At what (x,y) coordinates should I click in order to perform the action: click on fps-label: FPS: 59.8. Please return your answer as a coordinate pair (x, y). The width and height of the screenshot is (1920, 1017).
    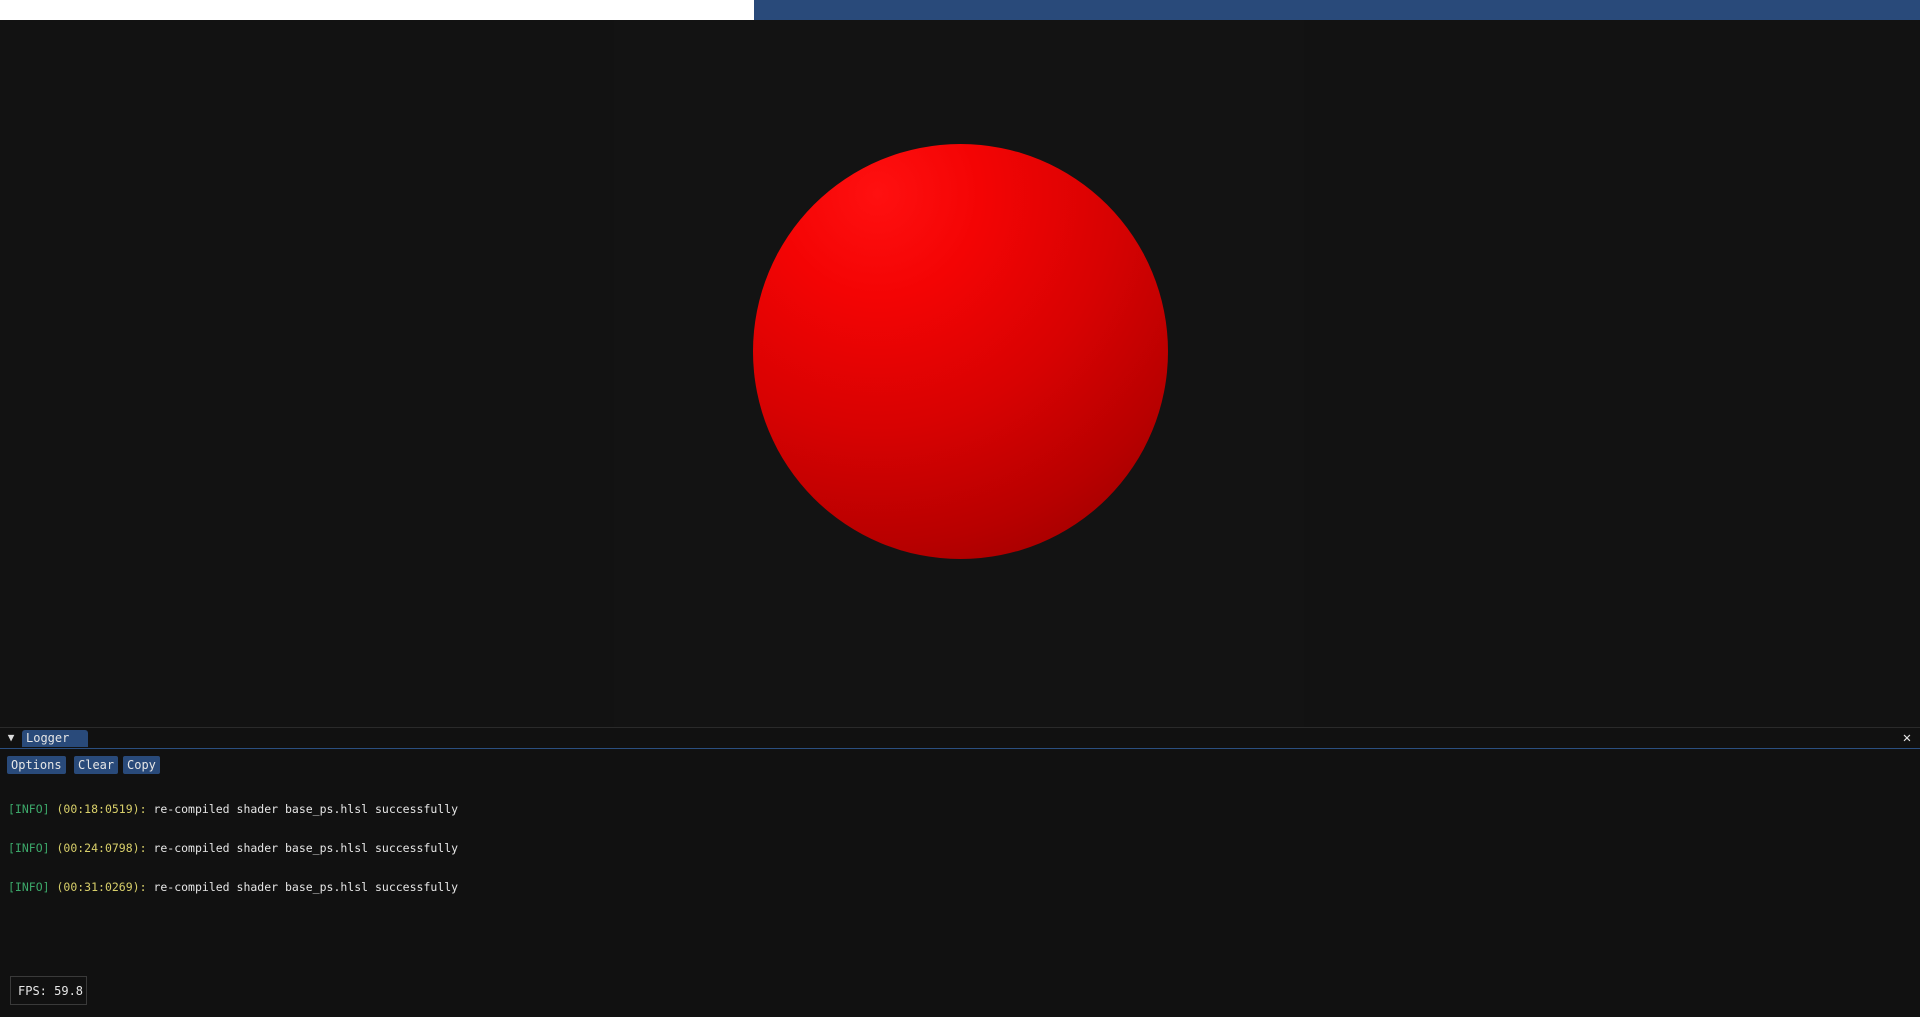
    Looking at the image, I should click on (51, 991).